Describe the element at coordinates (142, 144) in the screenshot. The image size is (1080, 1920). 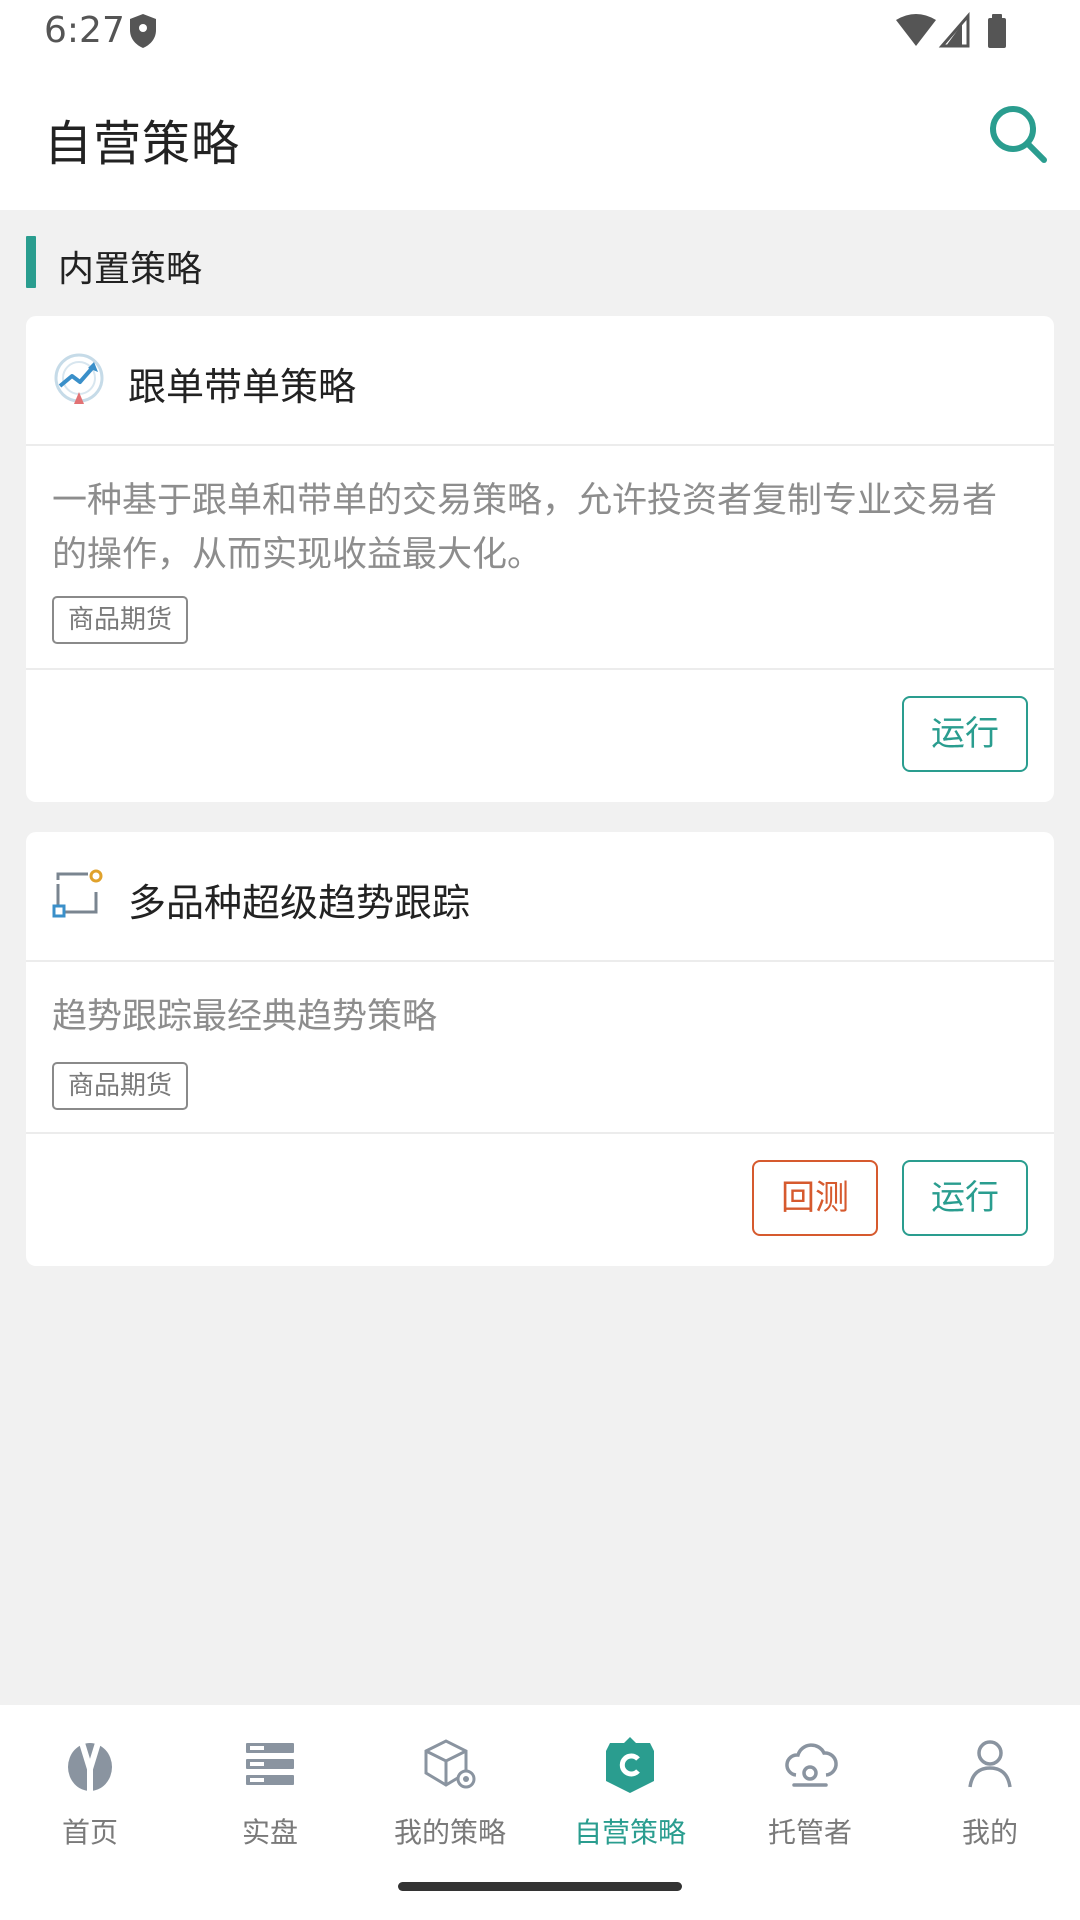
I see `page-title: 自营策略` at that location.